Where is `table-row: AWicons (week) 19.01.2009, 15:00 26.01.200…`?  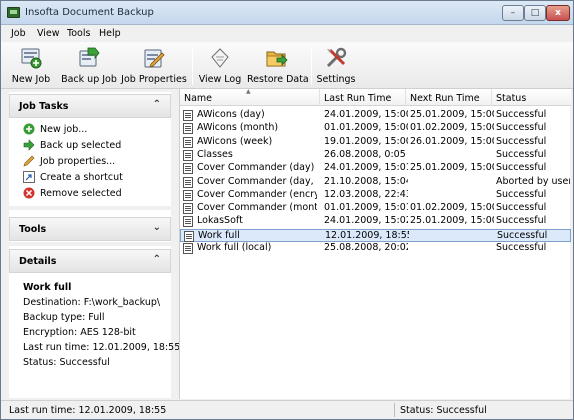
table-row: AWicons (week) 19.01.2009, 15:00 26.01.200… is located at coordinates (375, 142).